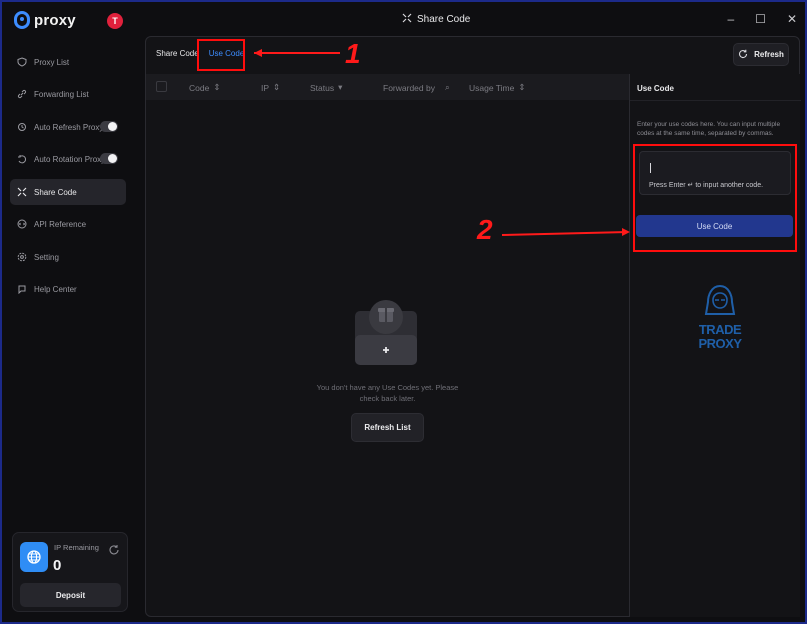 The width and height of the screenshot is (807, 624). I want to click on annotation-number-1: 1, so click(353, 53).